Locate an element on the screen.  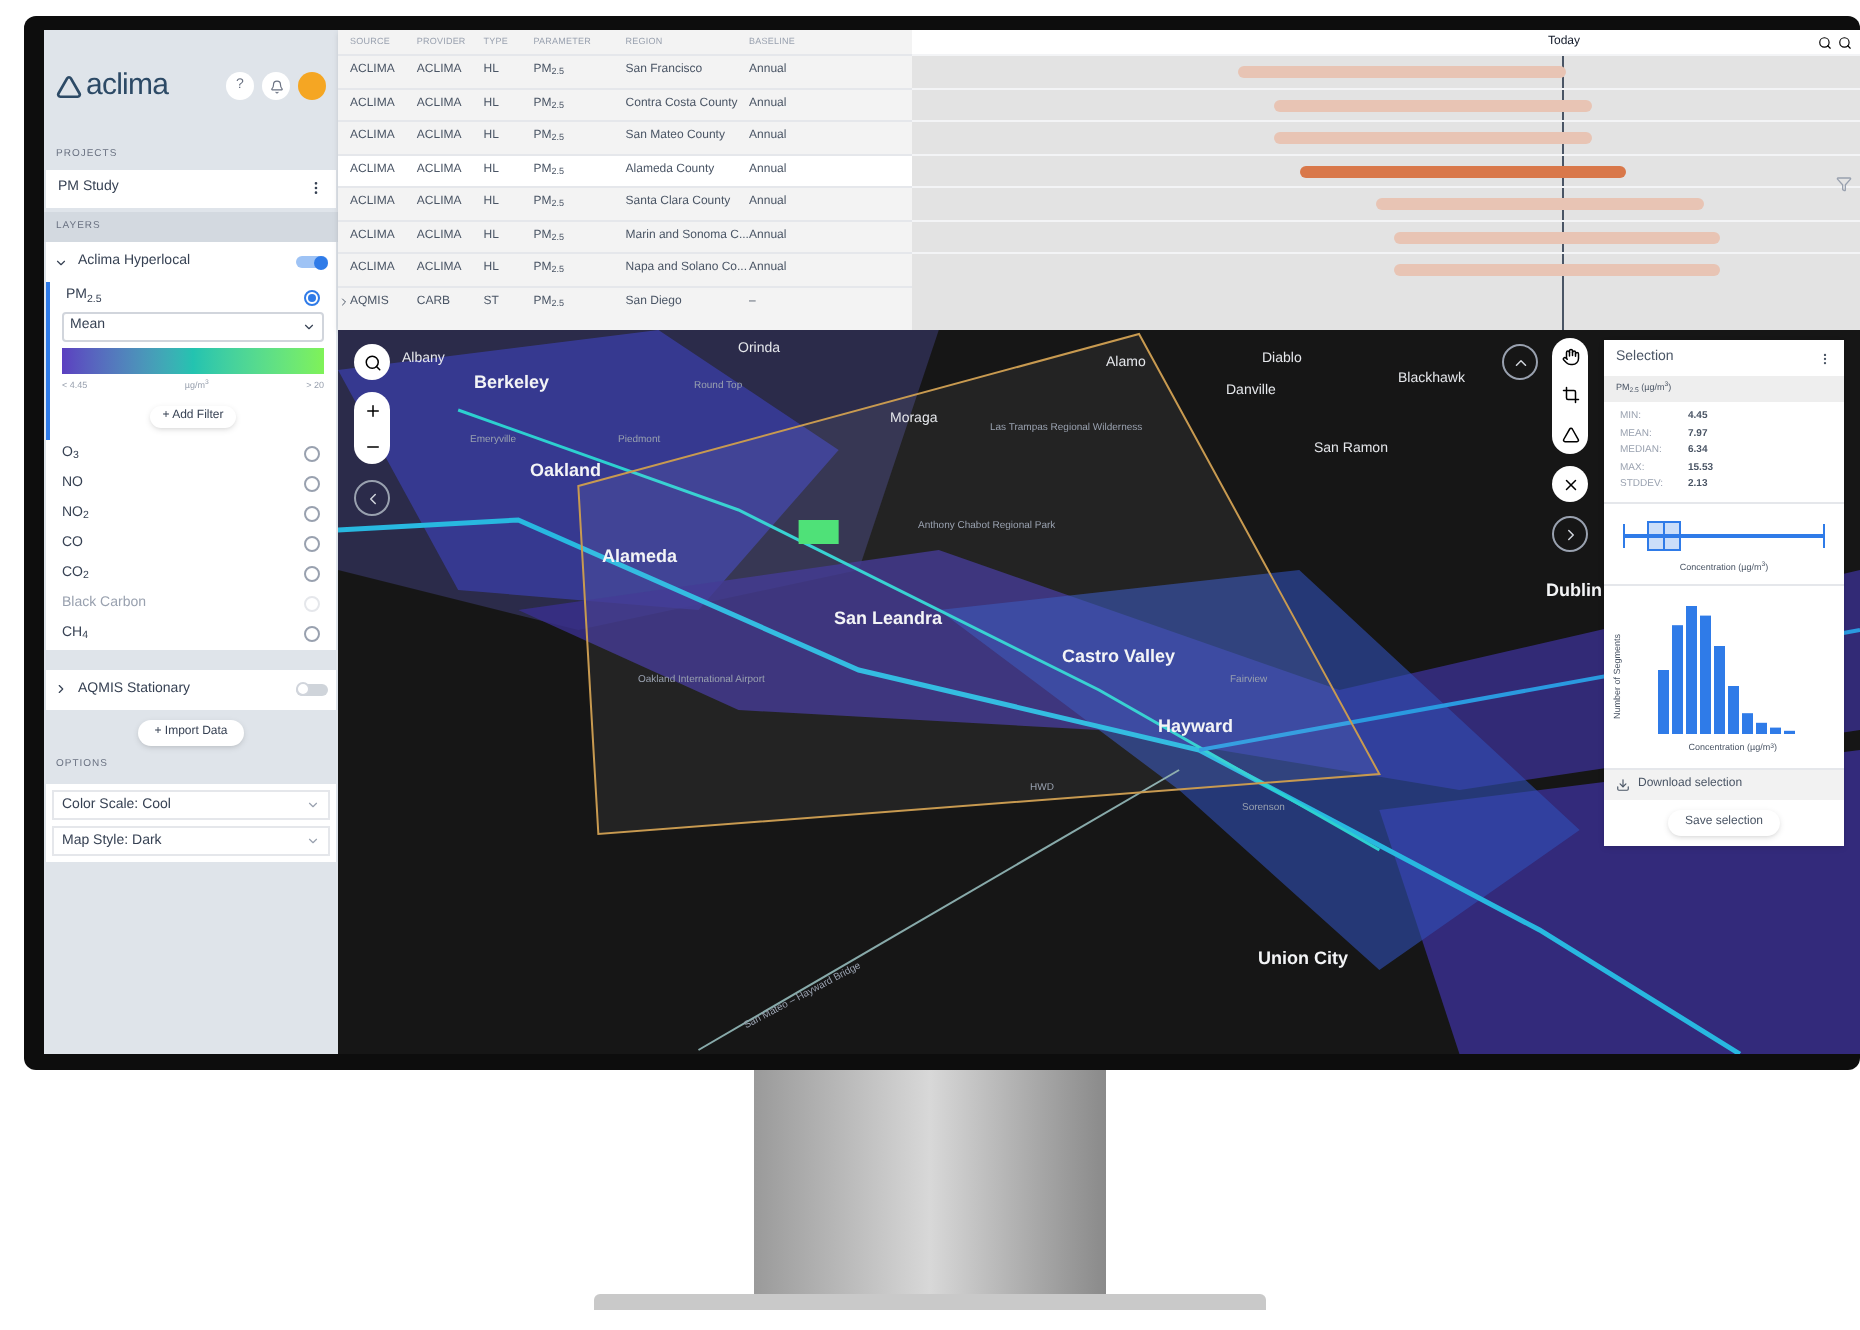
close-icon is located at coordinates (1570, 484).